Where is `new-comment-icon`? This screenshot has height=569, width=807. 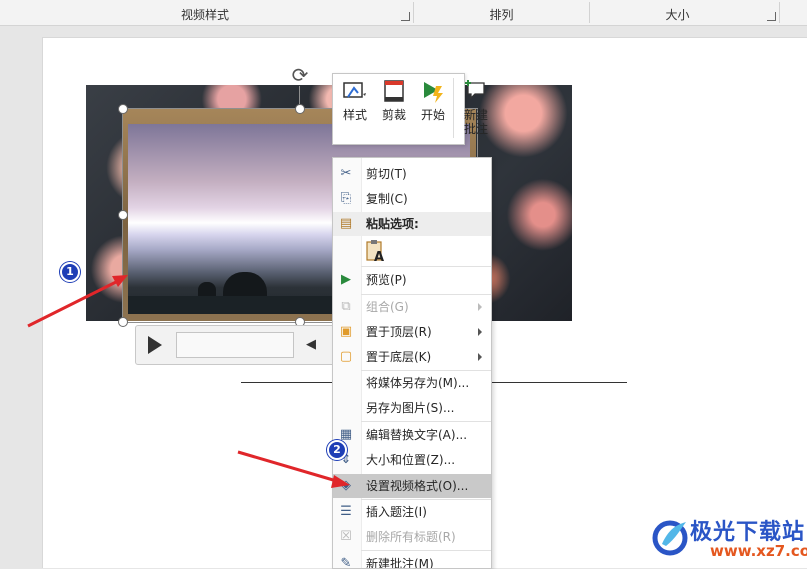 new-comment-icon is located at coordinates (476, 93).